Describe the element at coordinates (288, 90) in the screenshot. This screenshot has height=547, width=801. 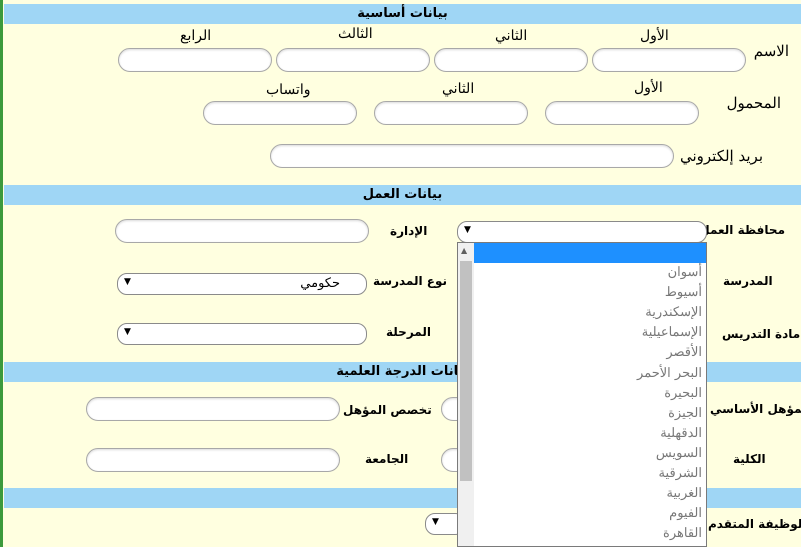
I see `whatsapp-label: واتساب` at that location.